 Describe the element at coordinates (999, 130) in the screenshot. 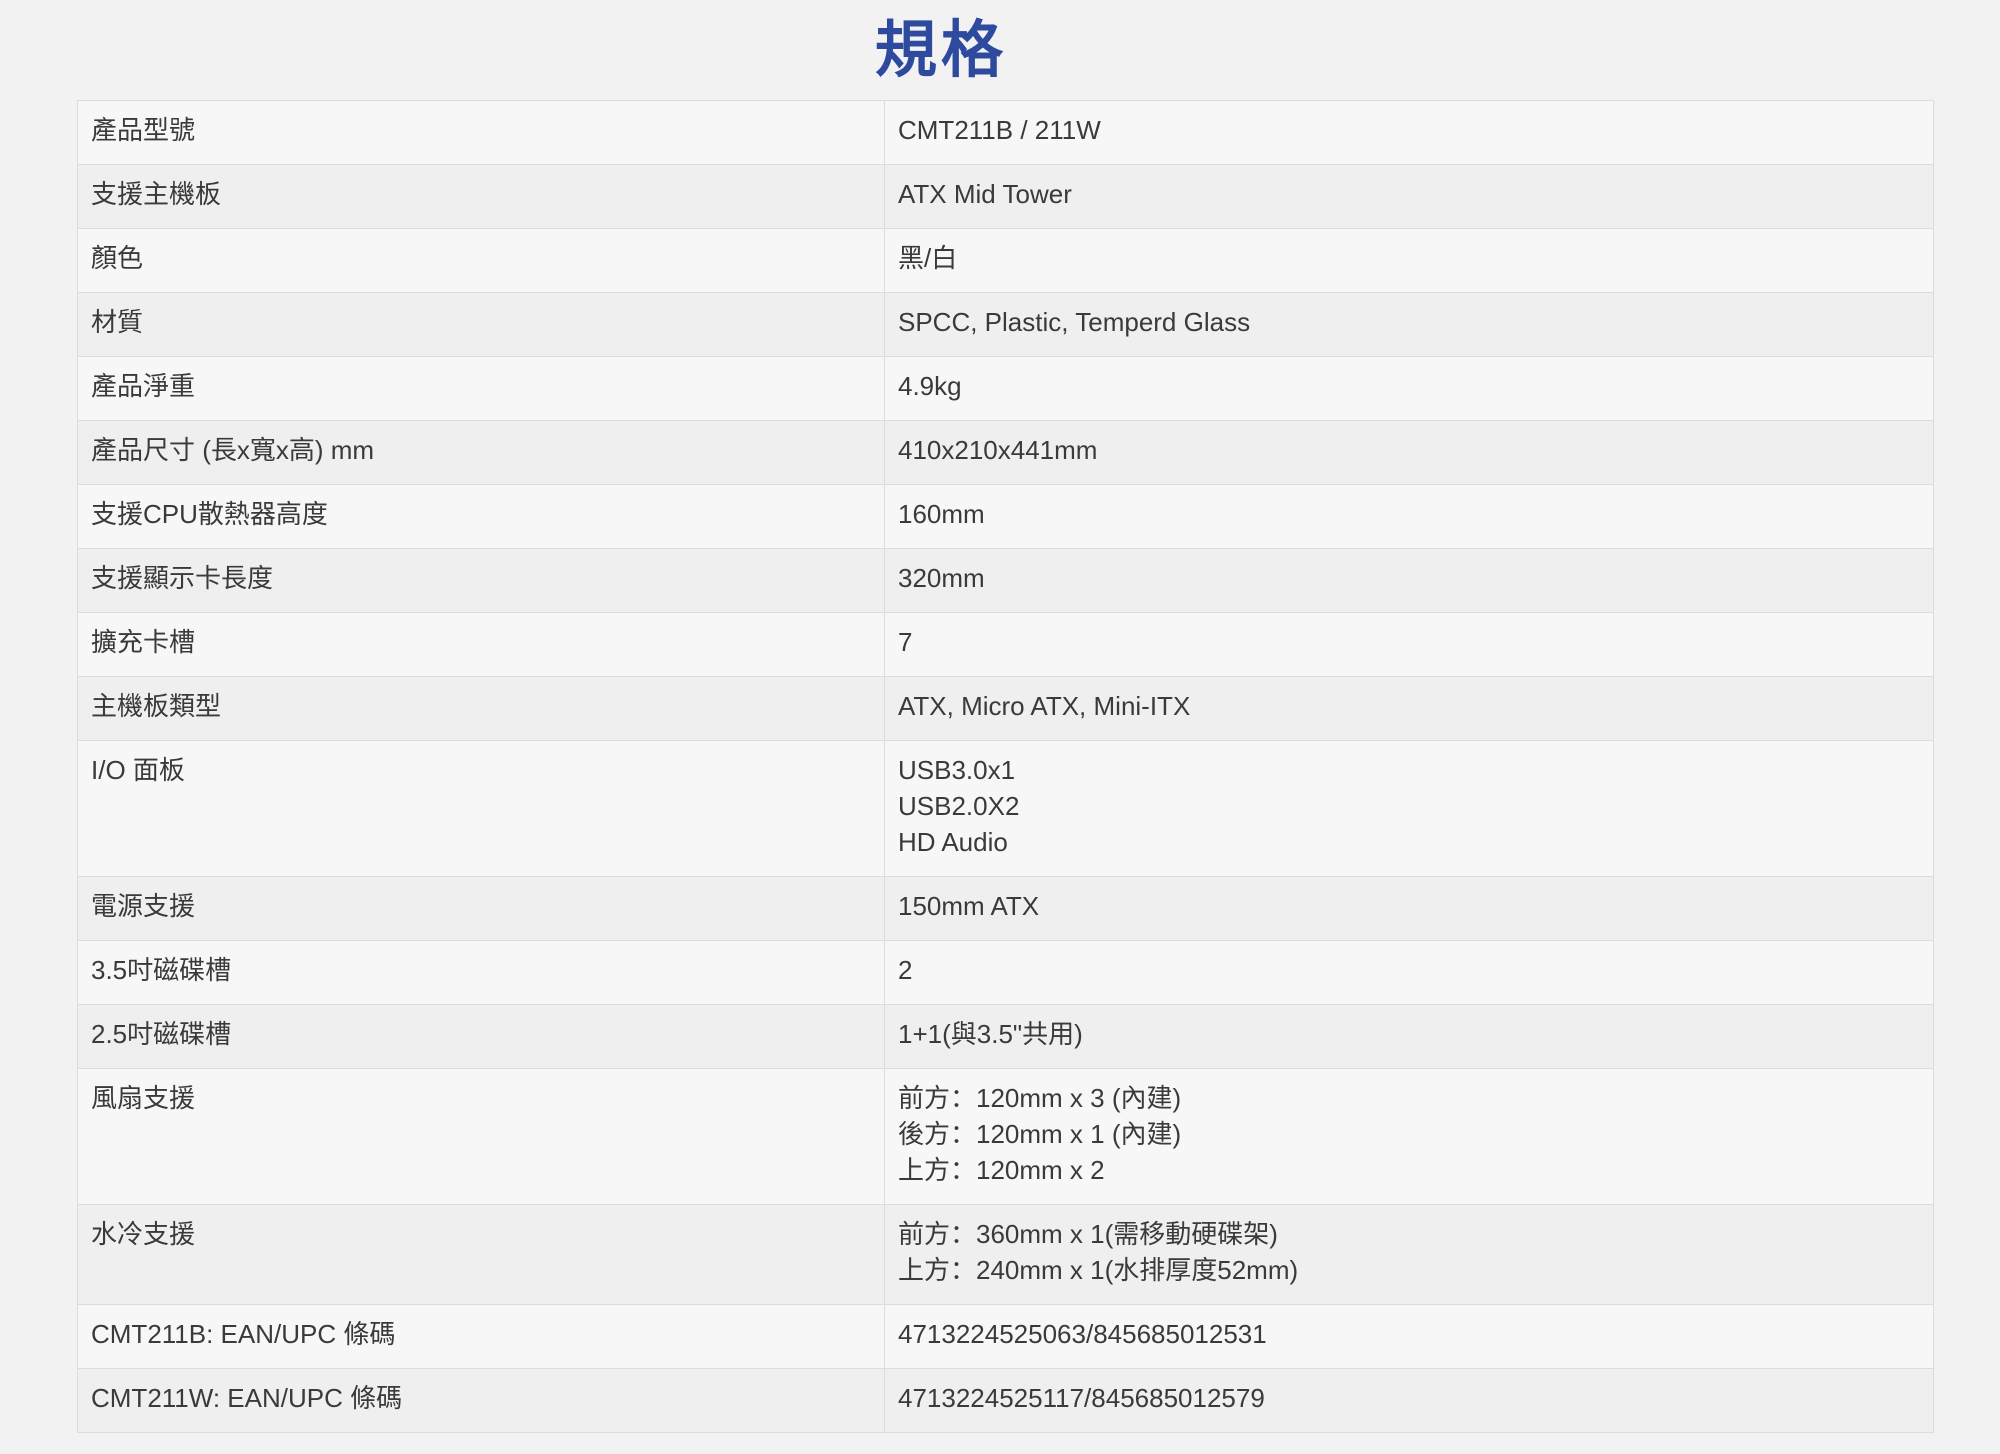

I see `spec-value-line: CMT211B / 211W` at that location.